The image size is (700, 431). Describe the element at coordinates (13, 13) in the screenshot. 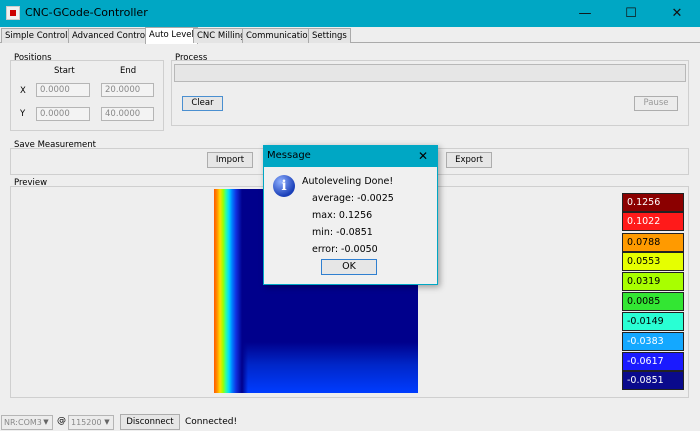

I see `app-icon` at that location.